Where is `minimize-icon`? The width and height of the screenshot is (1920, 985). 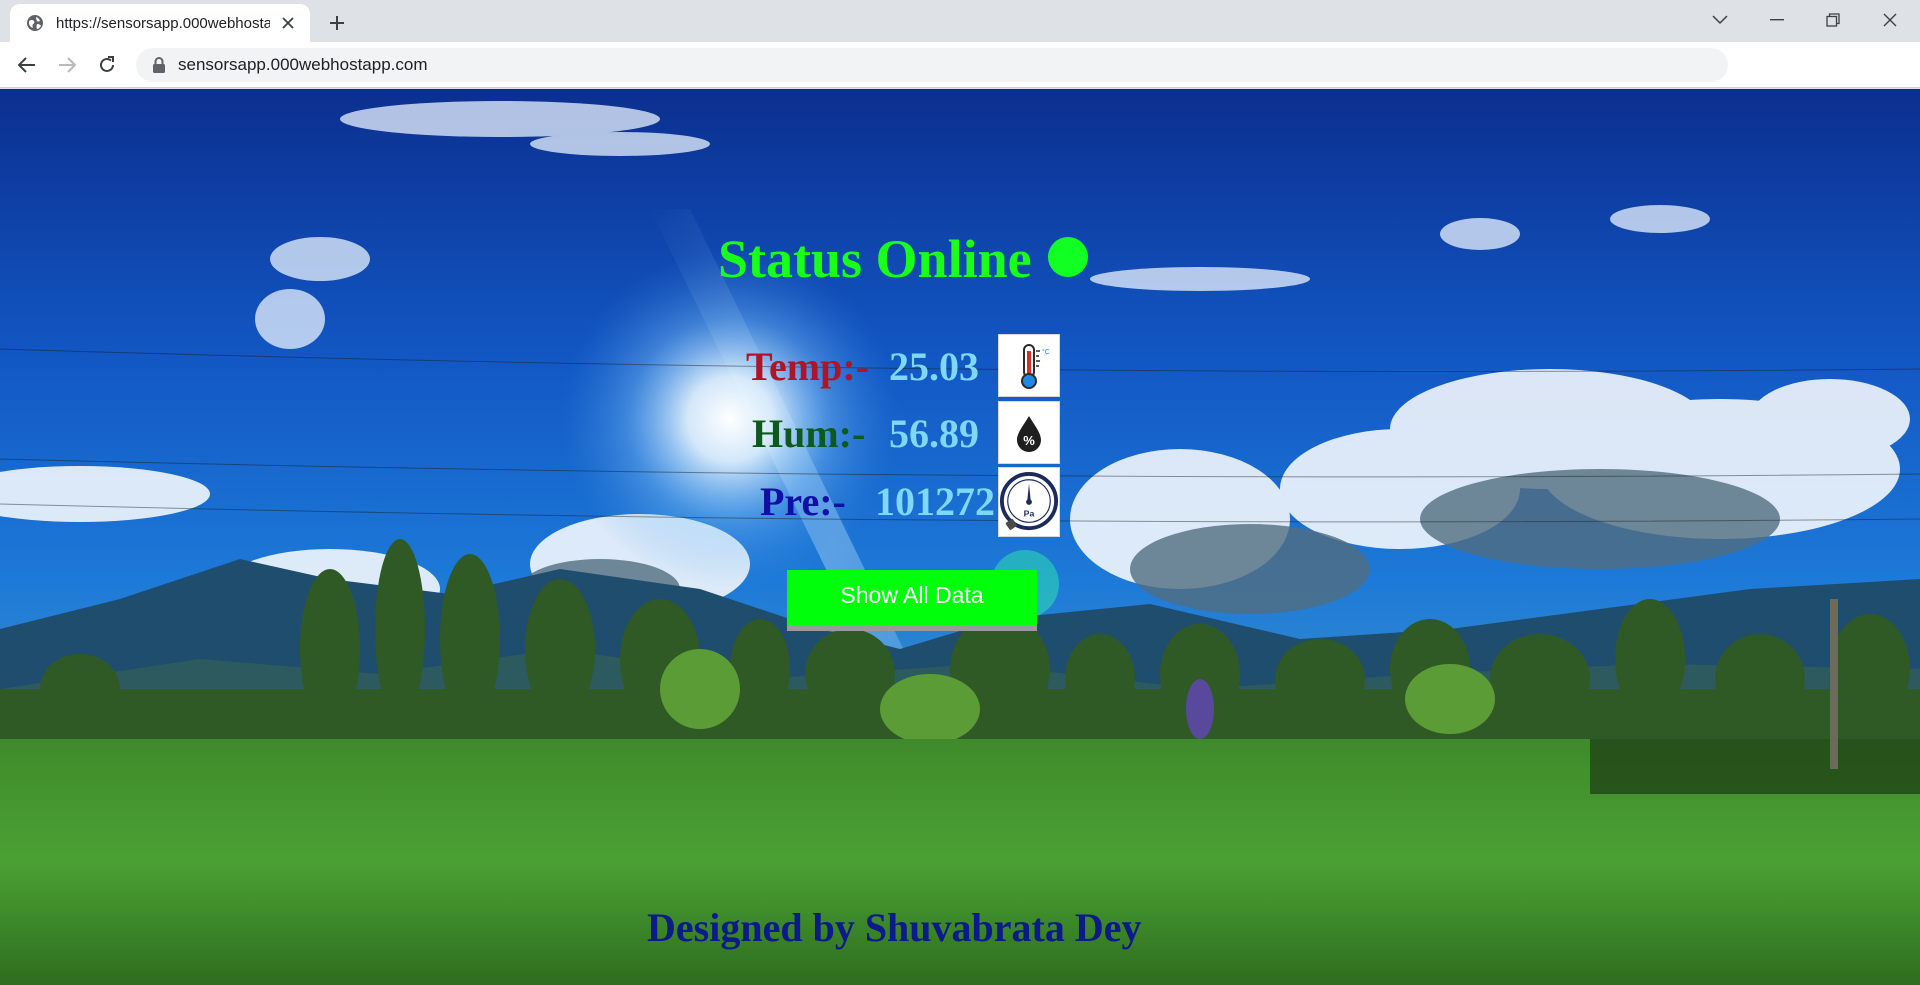 minimize-icon is located at coordinates (1777, 20).